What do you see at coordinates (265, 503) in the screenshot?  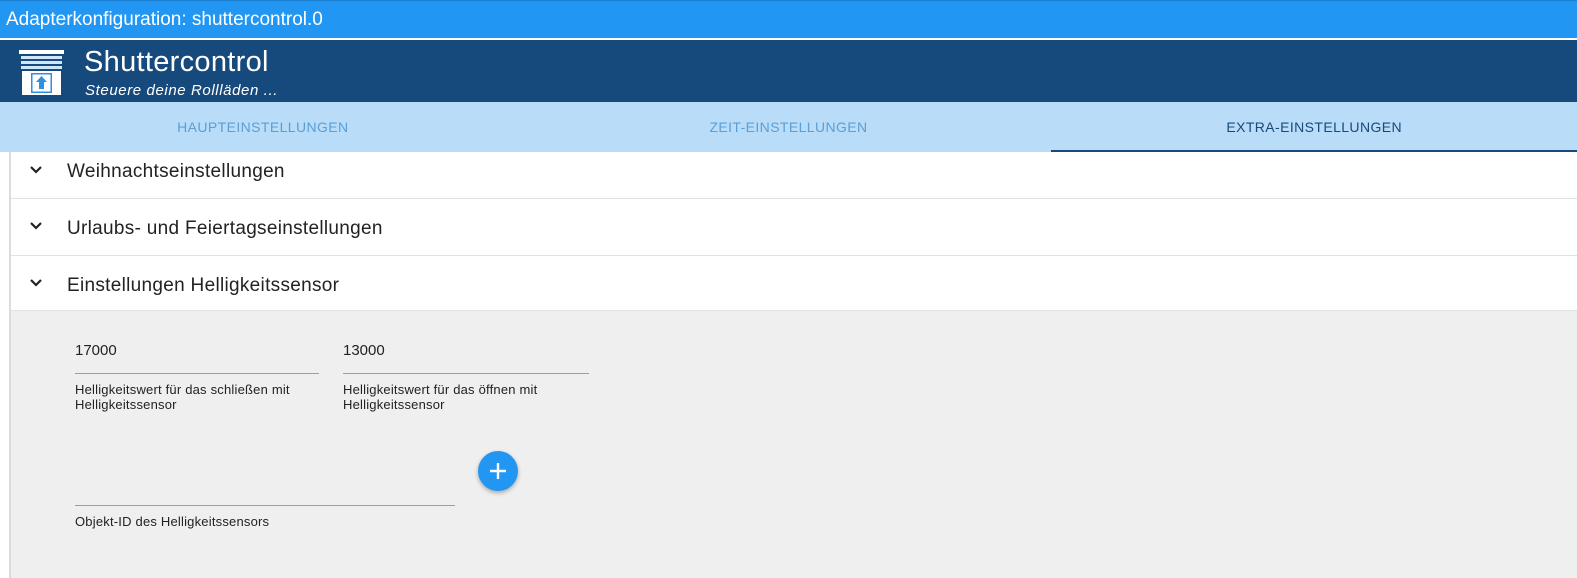 I see `object-id-field: Objekt-ID des Helligkeitssensors` at bounding box center [265, 503].